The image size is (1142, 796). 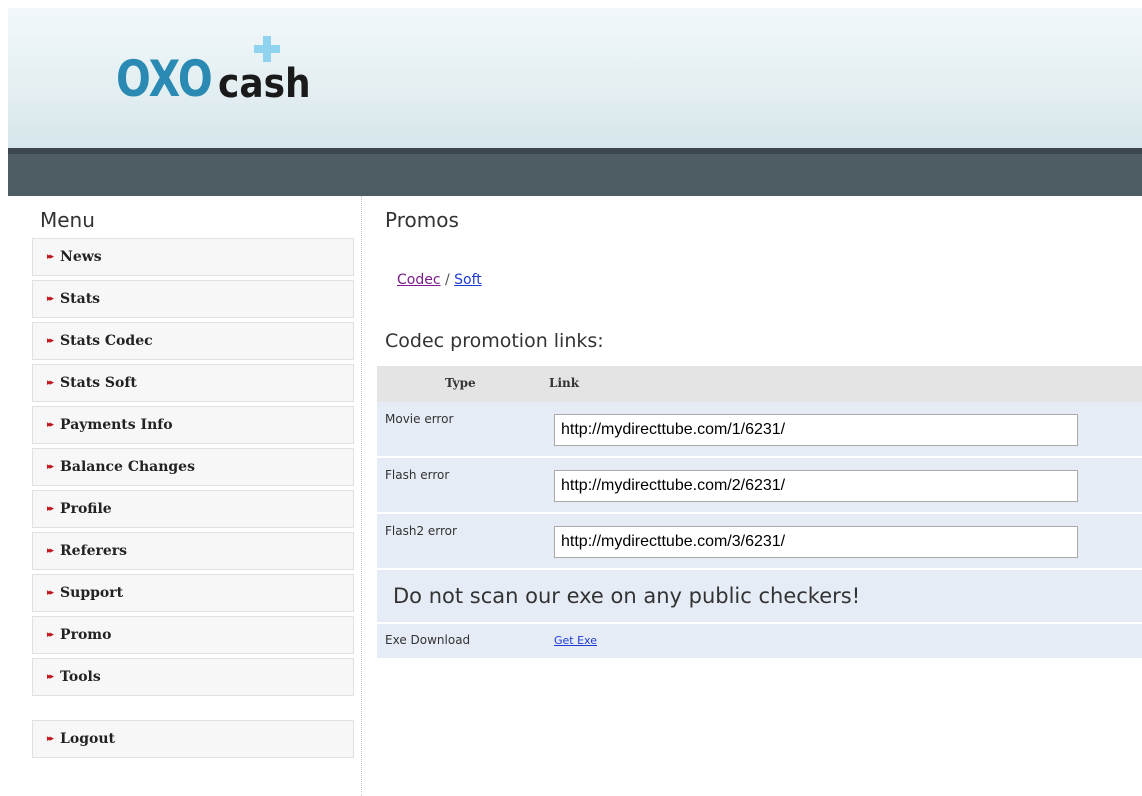 What do you see at coordinates (759, 641) in the screenshot?
I see `download-row: Exe Download Get Exe` at bounding box center [759, 641].